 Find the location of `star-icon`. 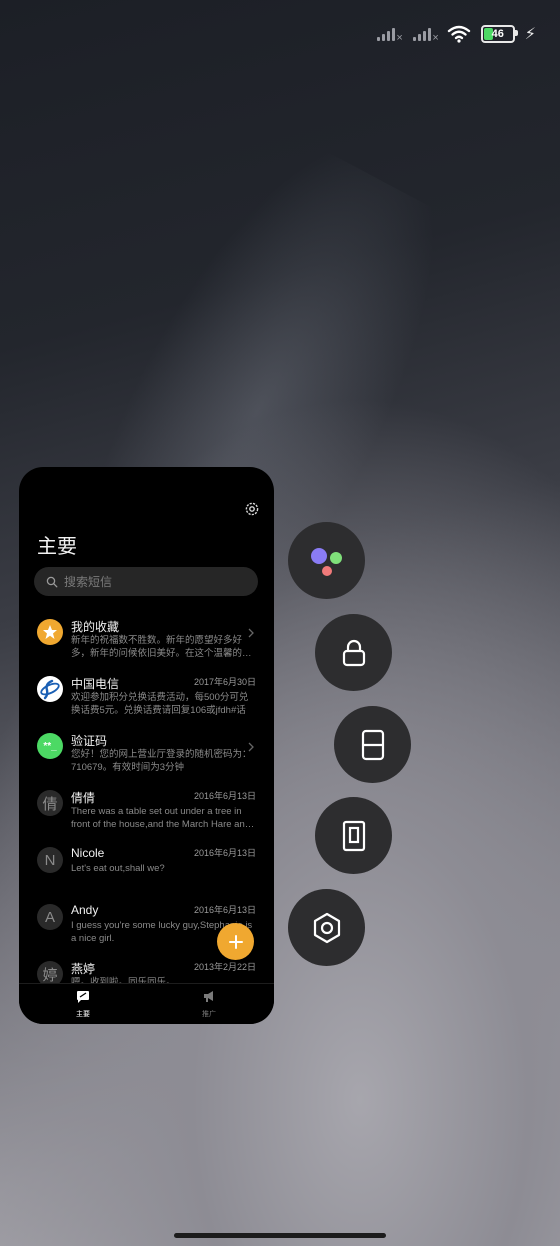

star-icon is located at coordinates (50, 632).